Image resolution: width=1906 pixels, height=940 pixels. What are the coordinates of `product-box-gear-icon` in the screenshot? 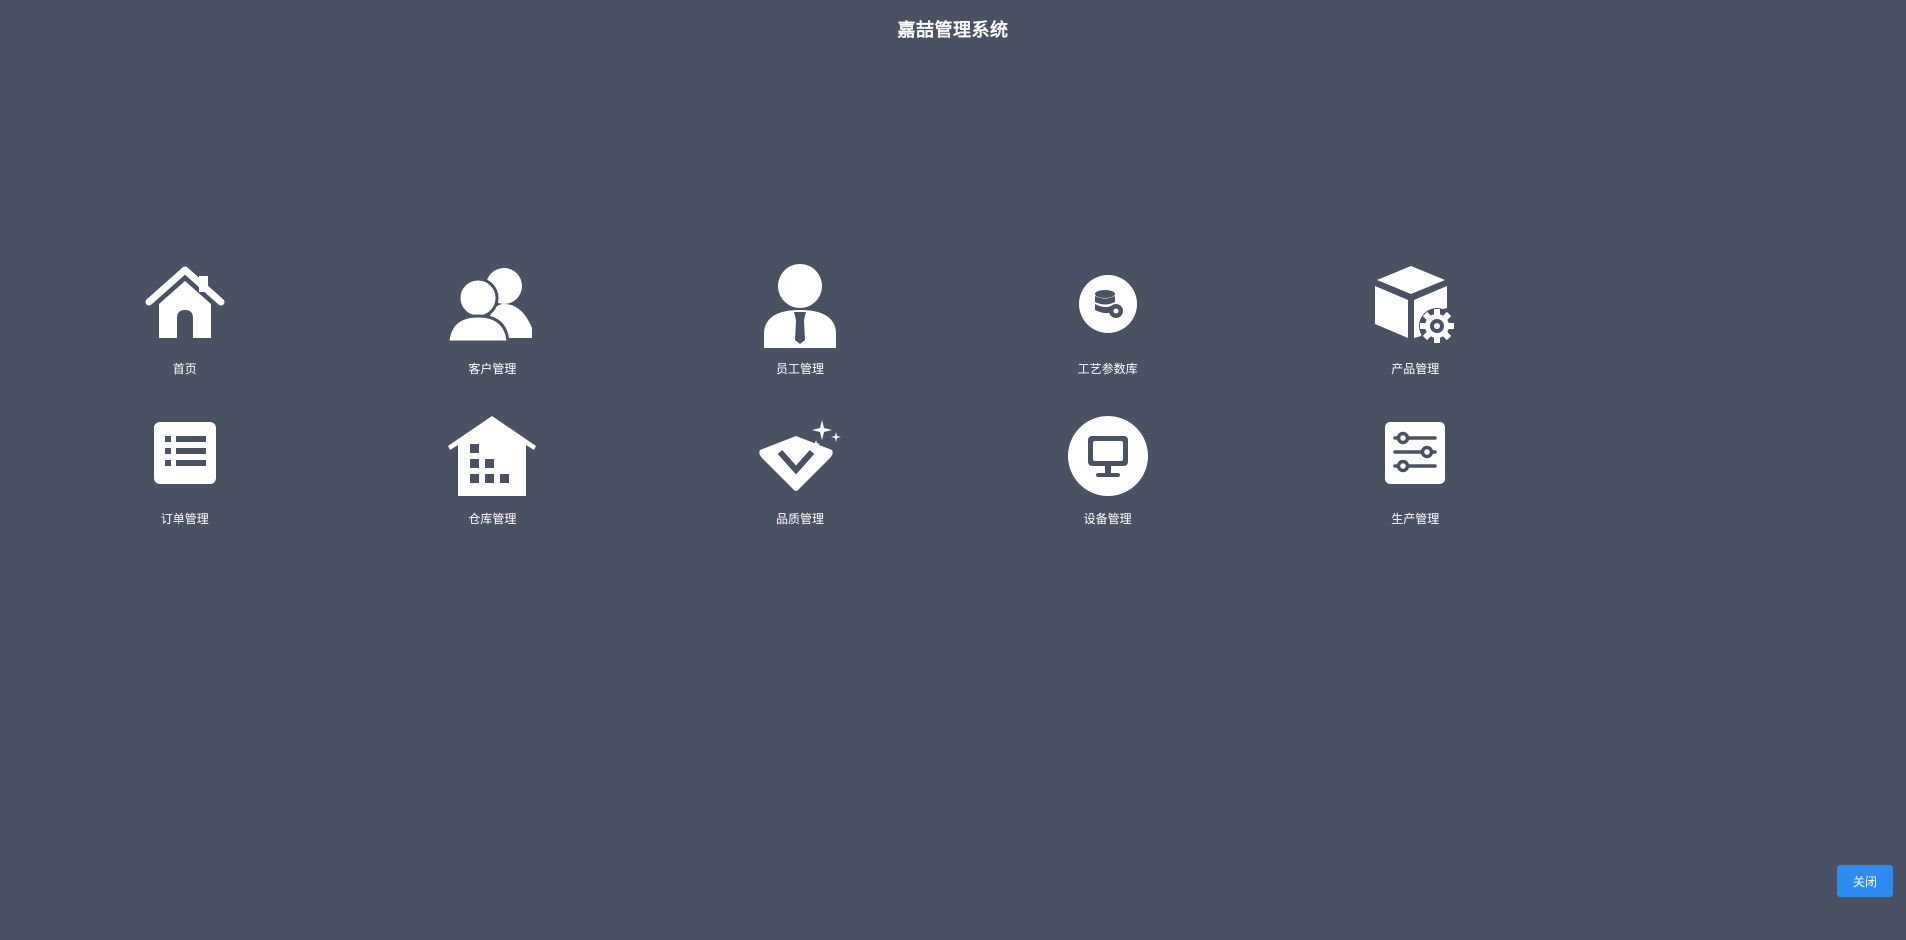 It's located at (1415, 310).